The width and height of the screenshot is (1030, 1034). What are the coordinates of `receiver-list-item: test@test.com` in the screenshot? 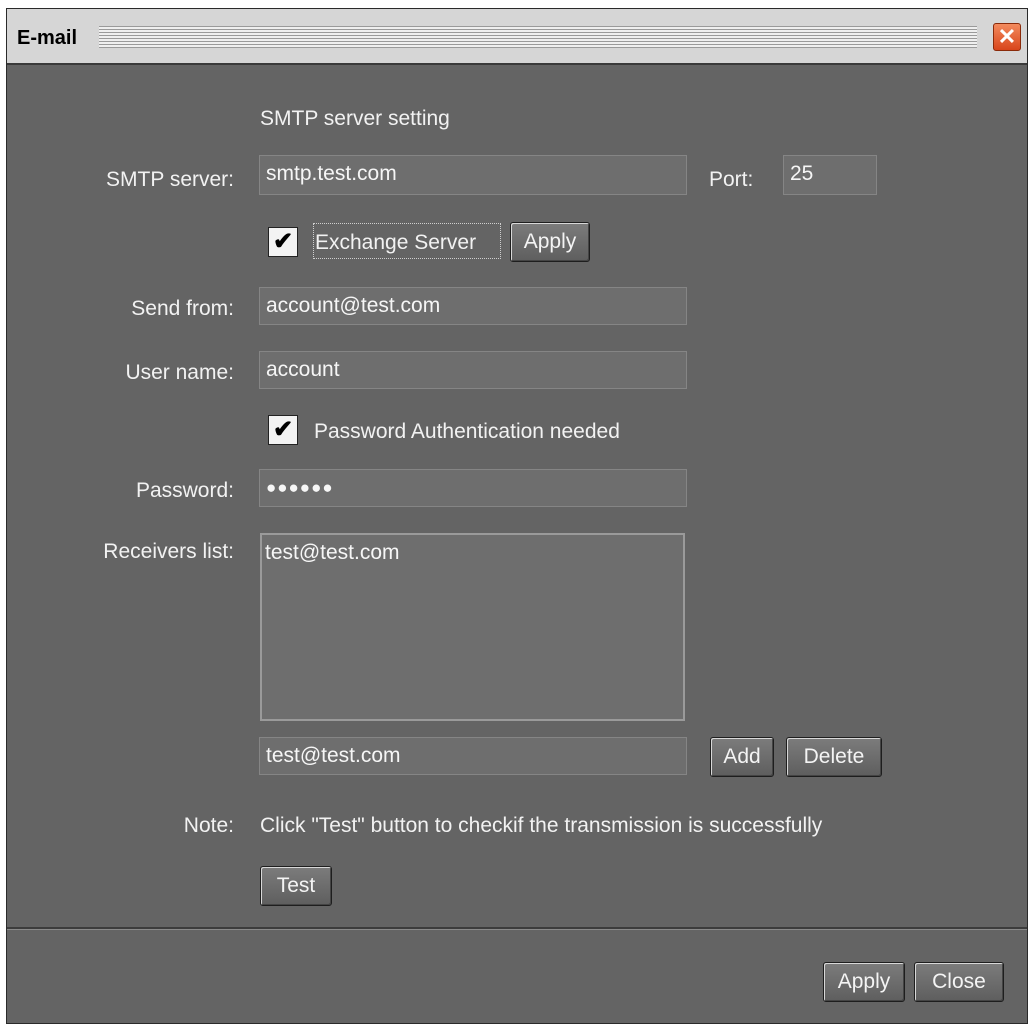 It's located at (472, 550).